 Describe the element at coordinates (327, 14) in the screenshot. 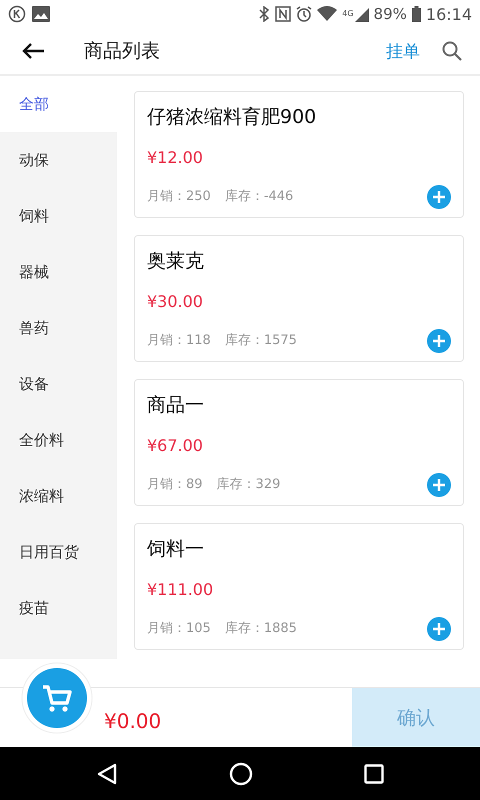

I see `wifi-icon` at that location.